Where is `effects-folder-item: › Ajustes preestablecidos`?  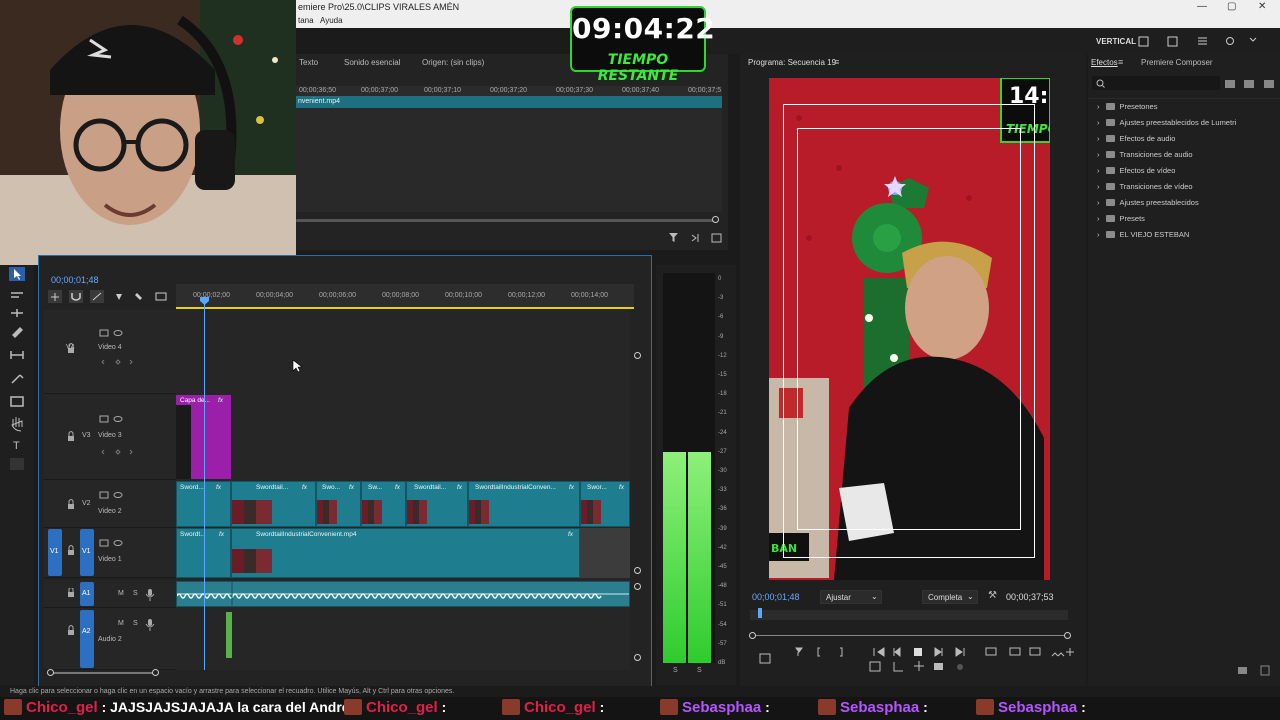
effects-folder-item: › Ajustes preestablecidos is located at coordinates (1148, 202).